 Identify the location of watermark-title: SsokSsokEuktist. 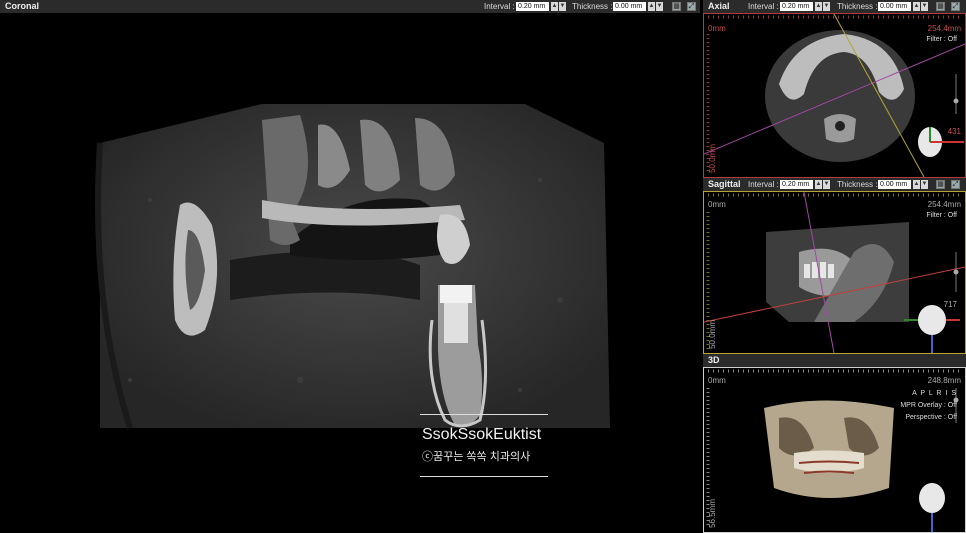
(482, 434).